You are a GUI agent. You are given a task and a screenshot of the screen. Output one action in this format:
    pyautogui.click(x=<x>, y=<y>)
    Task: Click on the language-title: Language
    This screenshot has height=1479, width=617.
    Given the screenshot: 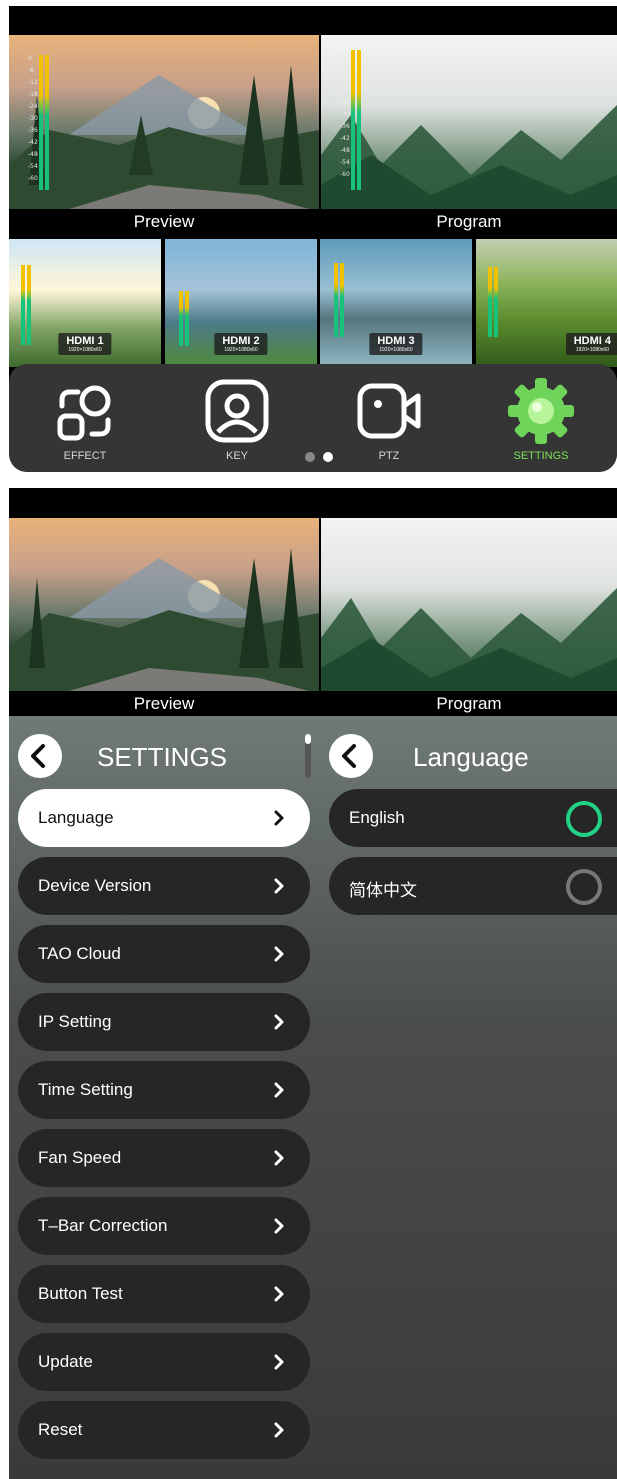 What is the action you would take?
    pyautogui.click(x=471, y=757)
    